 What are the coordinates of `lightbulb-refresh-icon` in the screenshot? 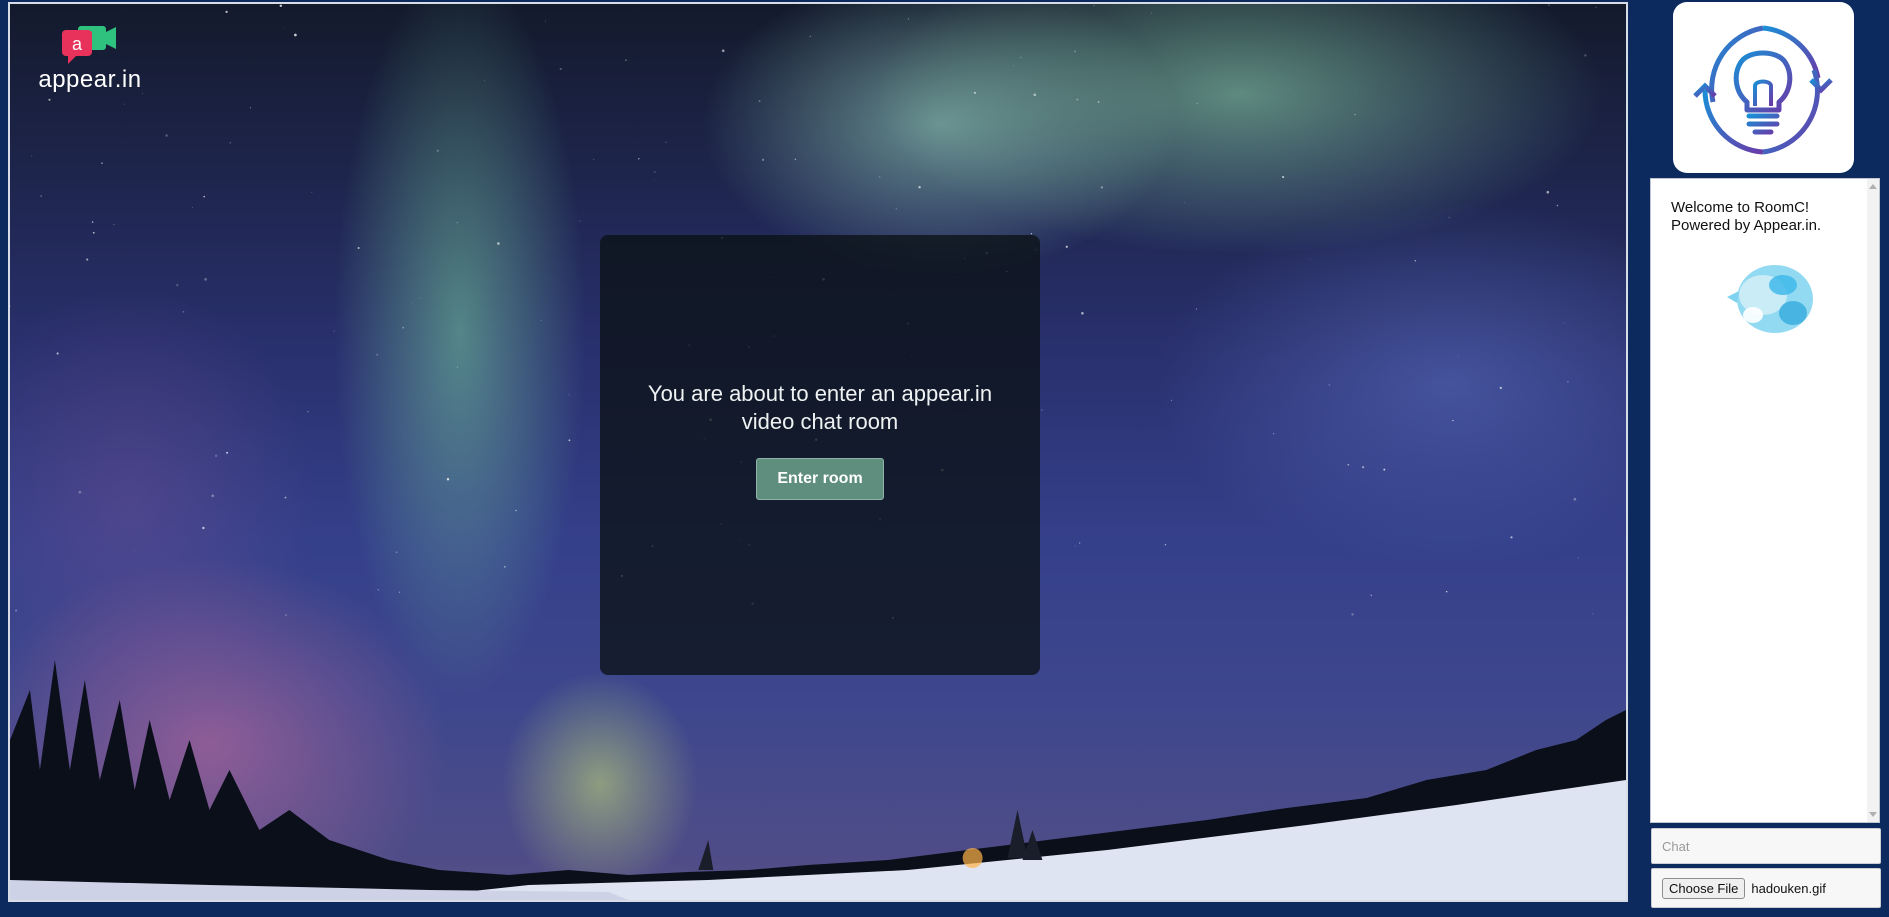 It's located at (1763, 90).